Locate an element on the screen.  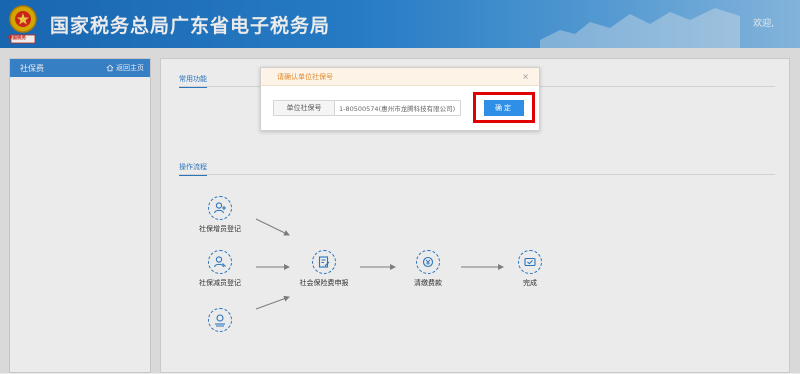
dialog-body: 单位社保号 1-80500574(惠州市龙腾科技有限公司) is located at coordinates (367, 108).